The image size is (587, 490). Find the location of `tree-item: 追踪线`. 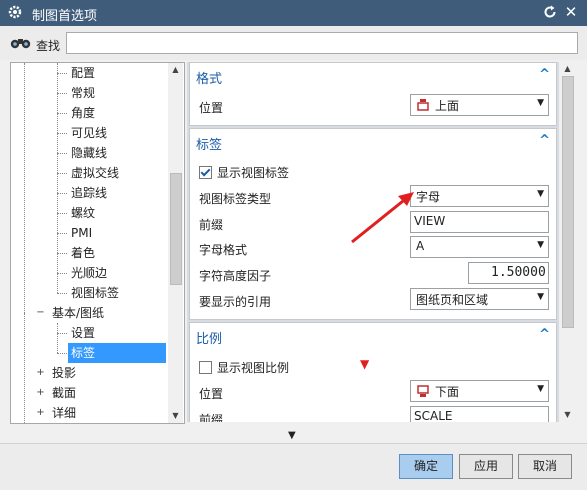

tree-item: 追踪线 is located at coordinates (89, 193).